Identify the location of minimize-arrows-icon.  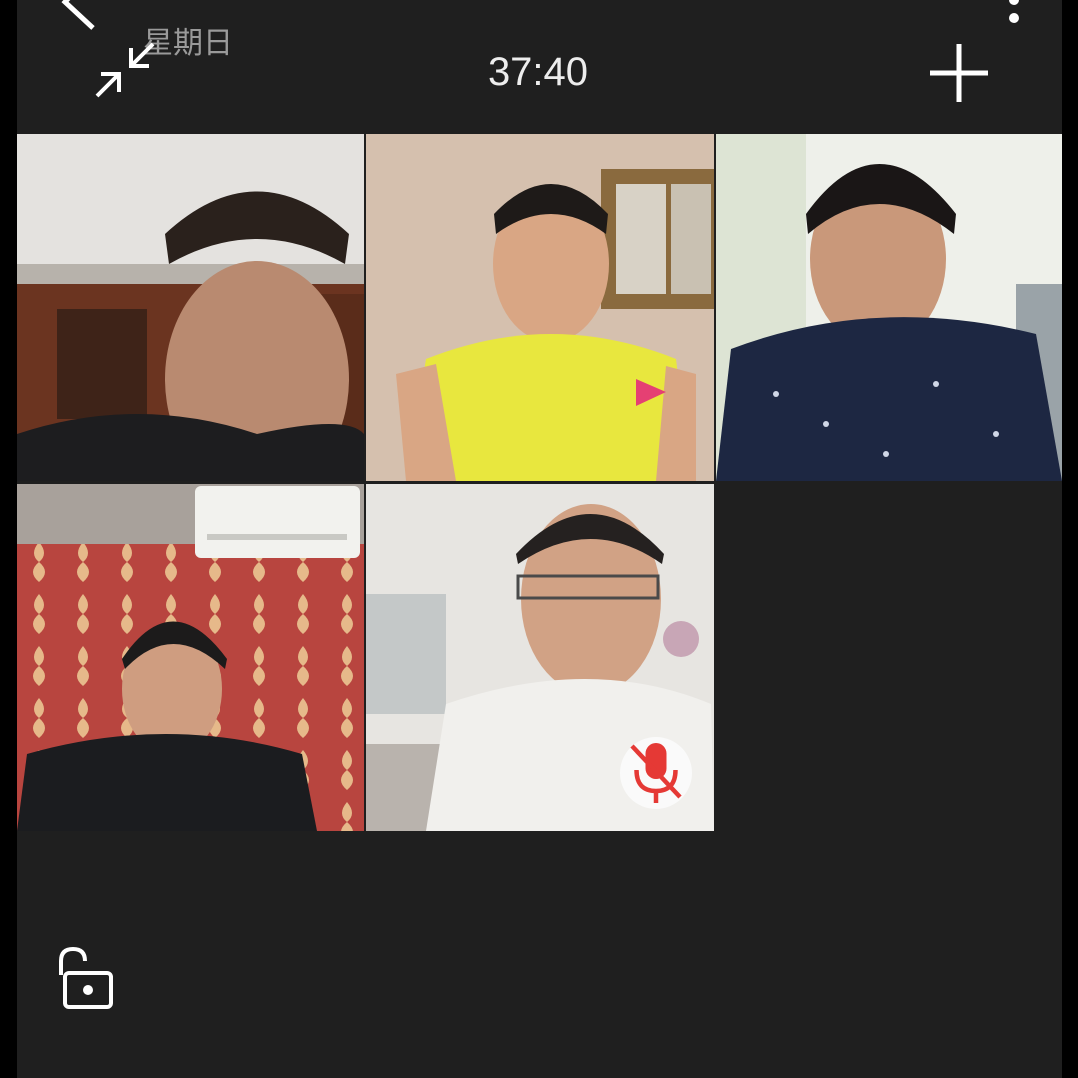
(124, 71).